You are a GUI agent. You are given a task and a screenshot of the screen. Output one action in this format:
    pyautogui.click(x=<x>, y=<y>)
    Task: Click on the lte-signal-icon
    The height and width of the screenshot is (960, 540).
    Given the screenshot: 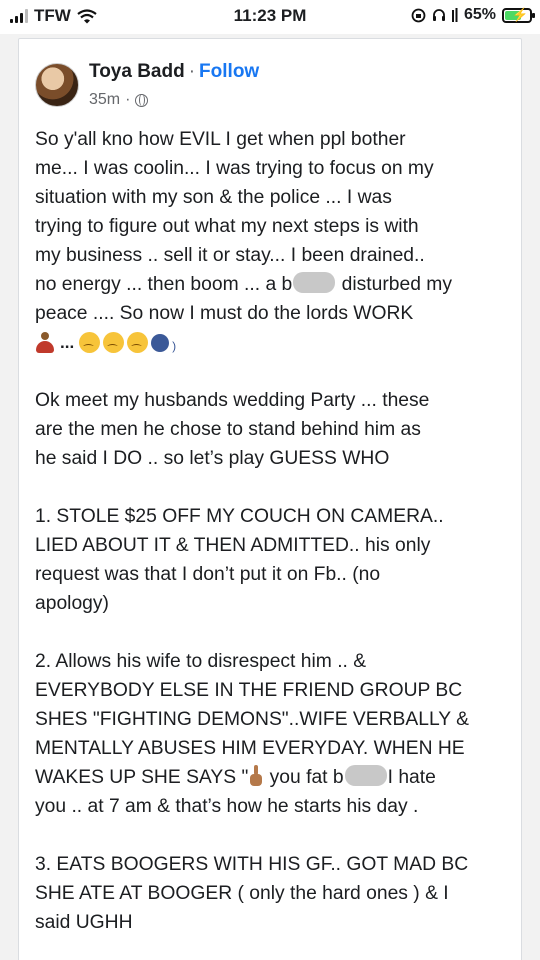 What is the action you would take?
    pyautogui.click(x=454, y=15)
    